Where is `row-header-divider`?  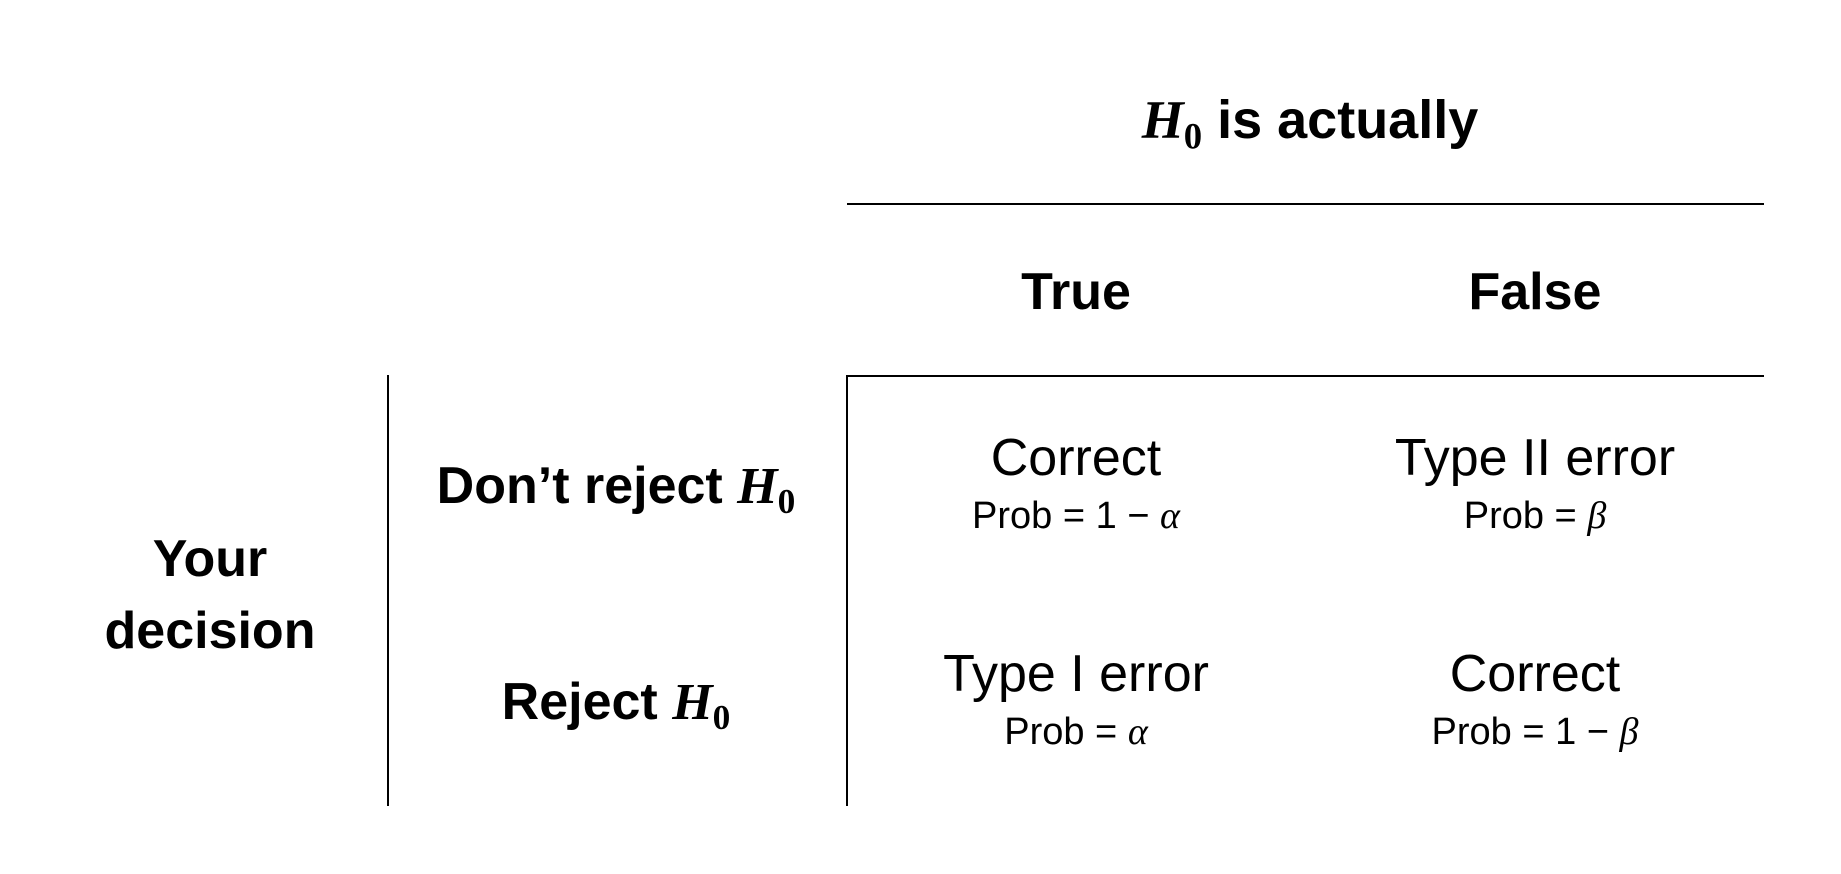 row-header-divider is located at coordinates (388, 590).